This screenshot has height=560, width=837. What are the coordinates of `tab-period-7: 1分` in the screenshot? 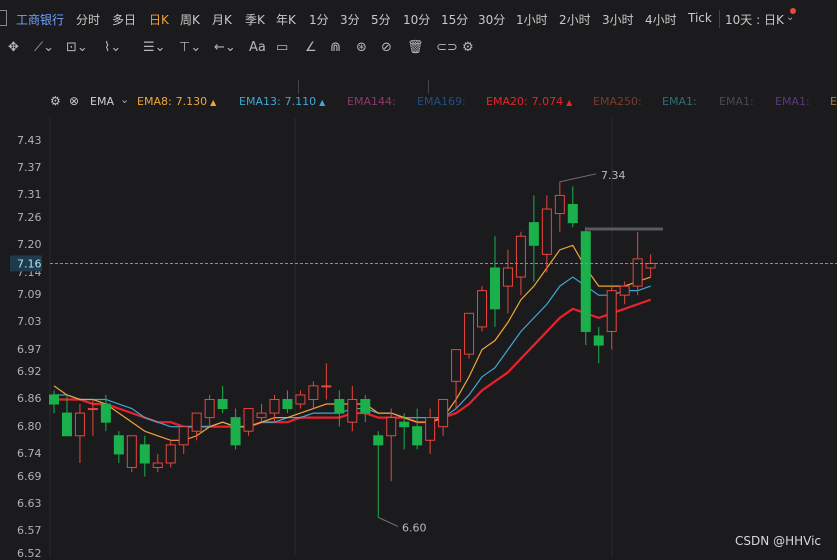 It's located at (319, 19).